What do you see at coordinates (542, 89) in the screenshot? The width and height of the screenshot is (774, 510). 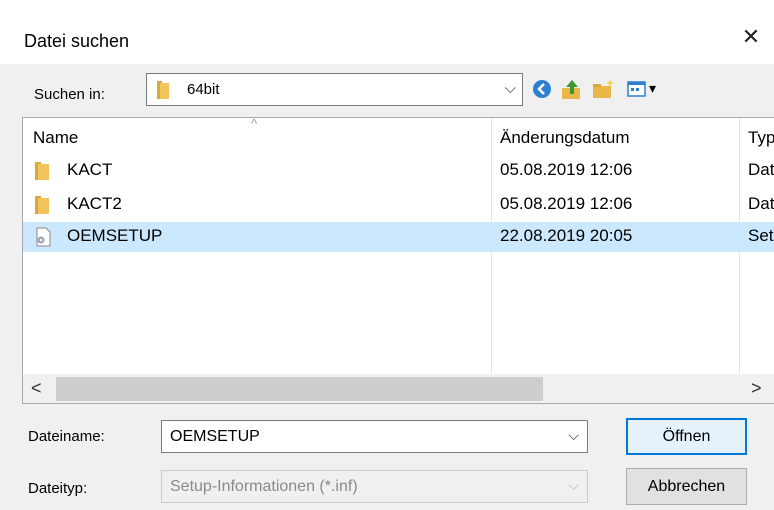 I see `back-icon` at bounding box center [542, 89].